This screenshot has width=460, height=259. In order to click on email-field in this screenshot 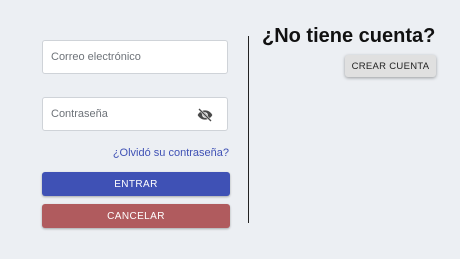, I will do `click(135, 57)`.